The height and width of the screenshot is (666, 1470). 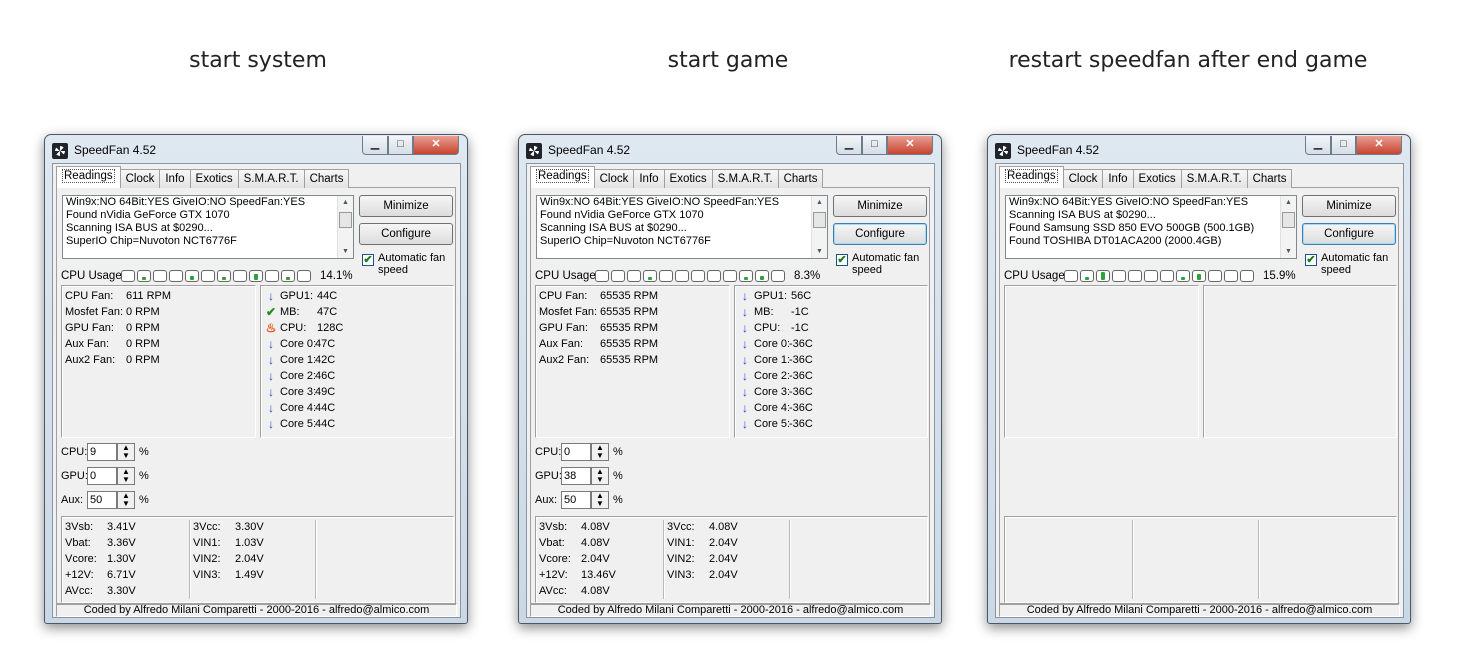 I want to click on voltage-label: VIN2:, so click(x=207, y=559).